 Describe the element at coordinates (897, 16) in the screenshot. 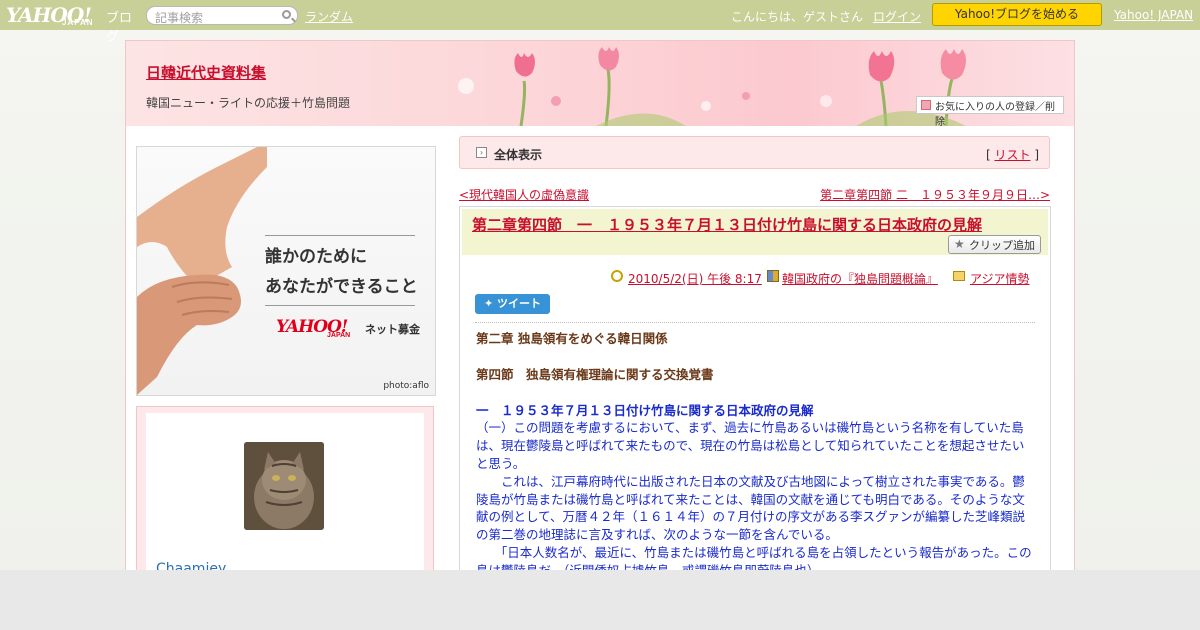

I see `login-link: ログイン` at that location.